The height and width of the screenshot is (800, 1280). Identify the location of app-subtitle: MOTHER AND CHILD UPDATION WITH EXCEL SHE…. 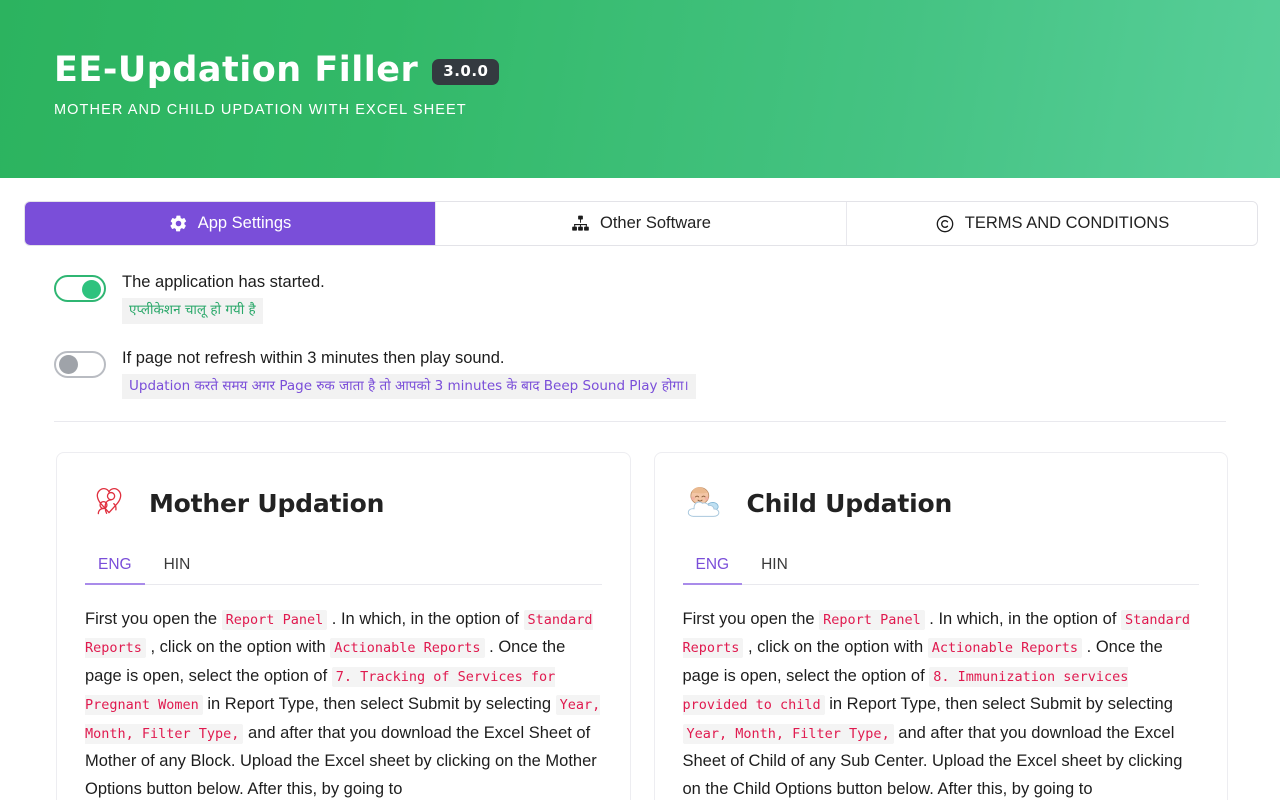
(260, 109).